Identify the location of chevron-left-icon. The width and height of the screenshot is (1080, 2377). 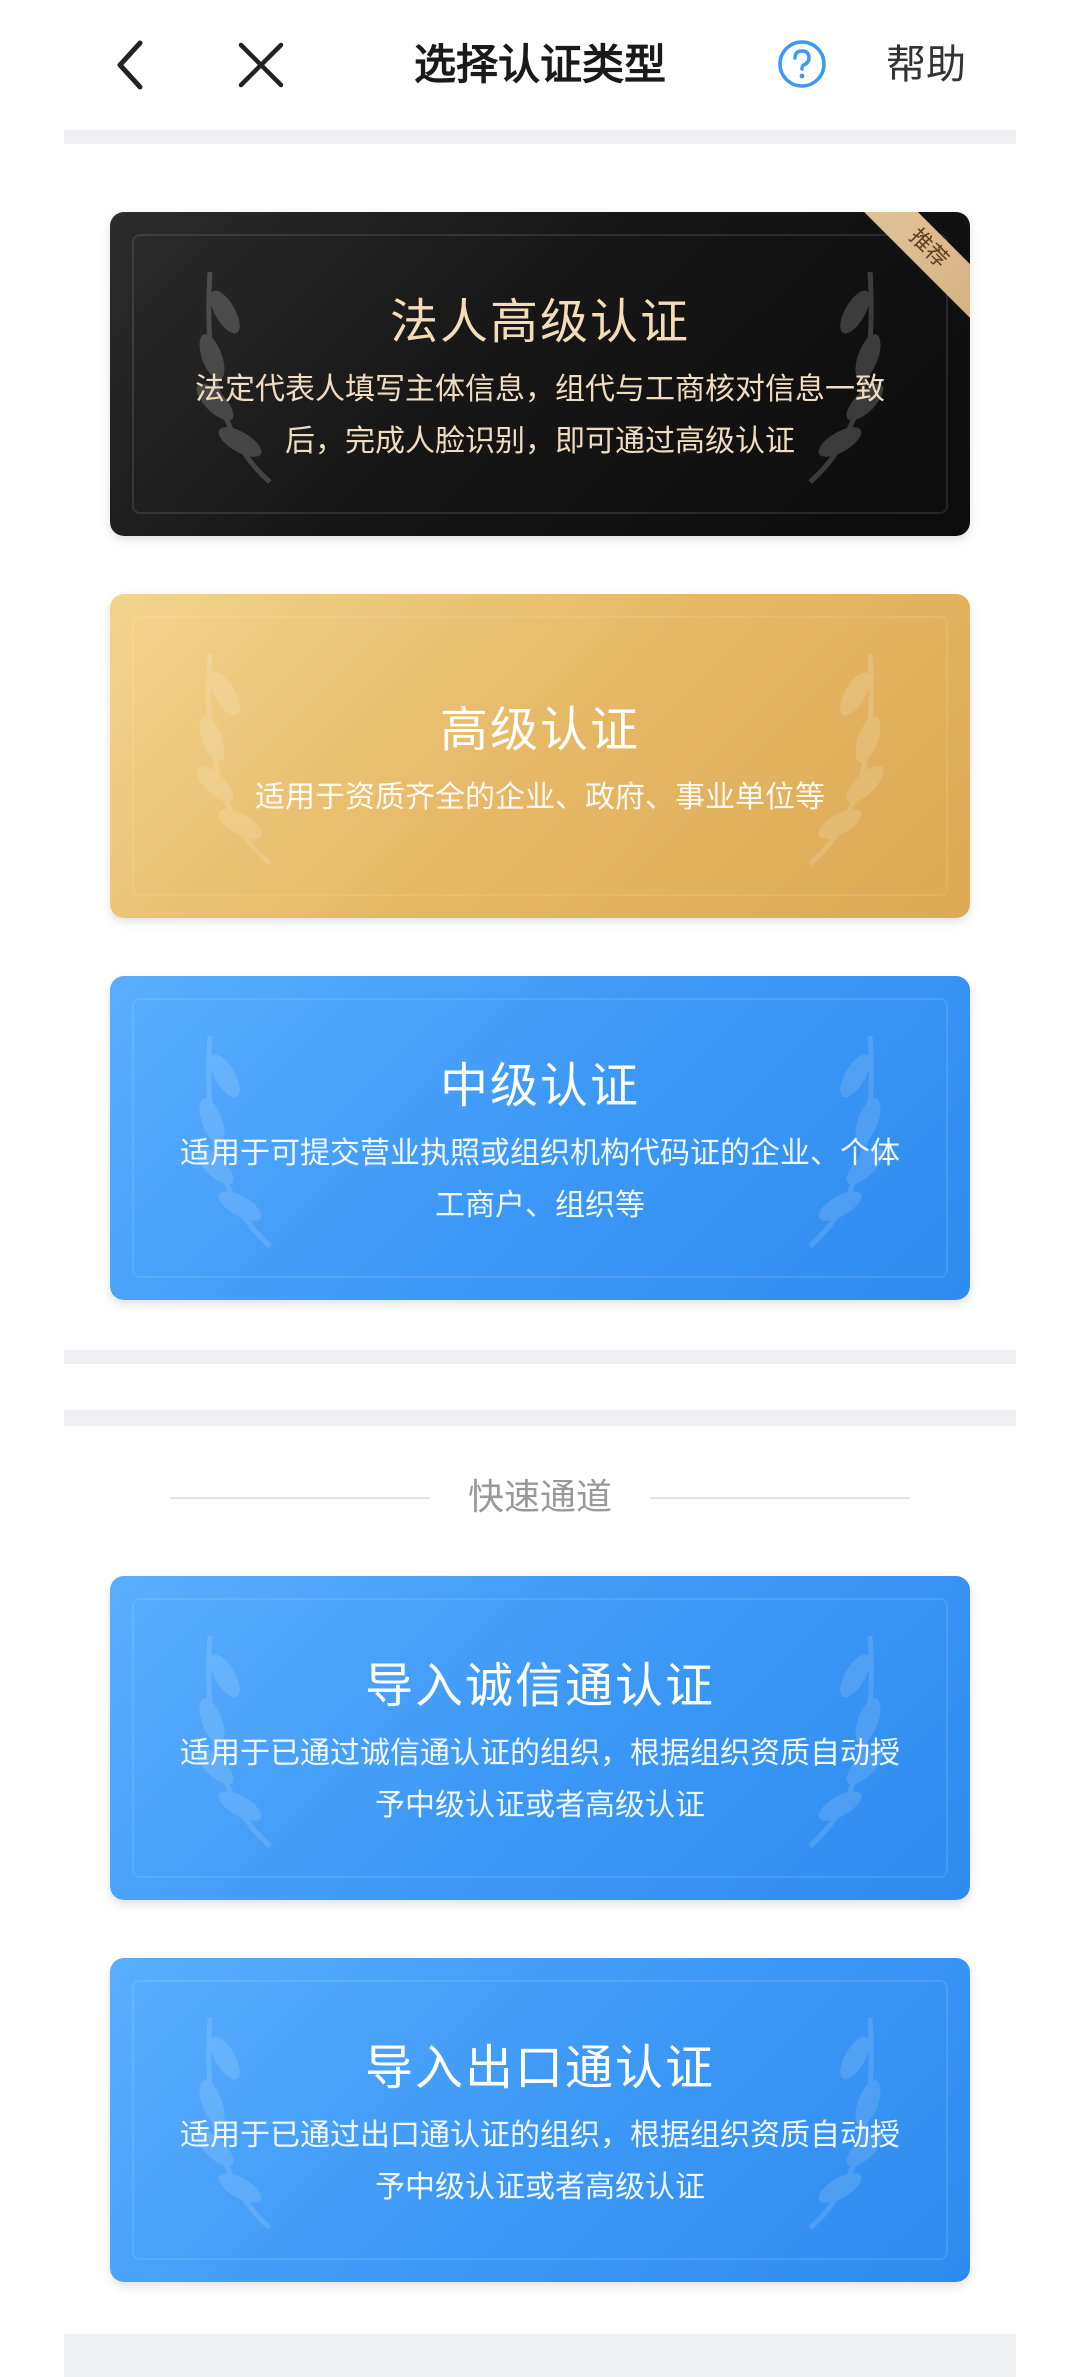
(130, 65).